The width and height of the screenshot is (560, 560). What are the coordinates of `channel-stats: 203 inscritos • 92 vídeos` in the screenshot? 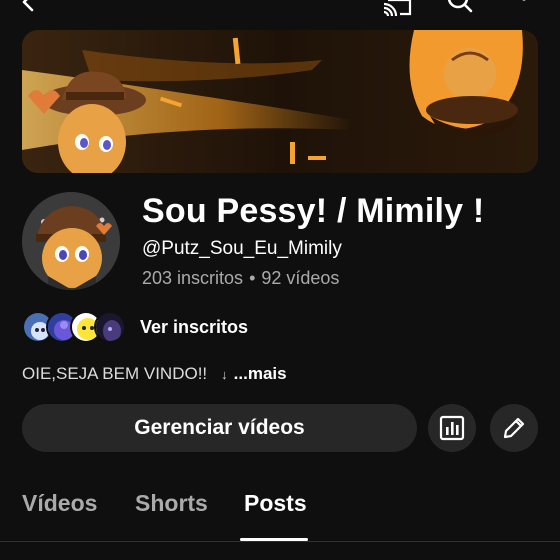 It's located at (240, 278).